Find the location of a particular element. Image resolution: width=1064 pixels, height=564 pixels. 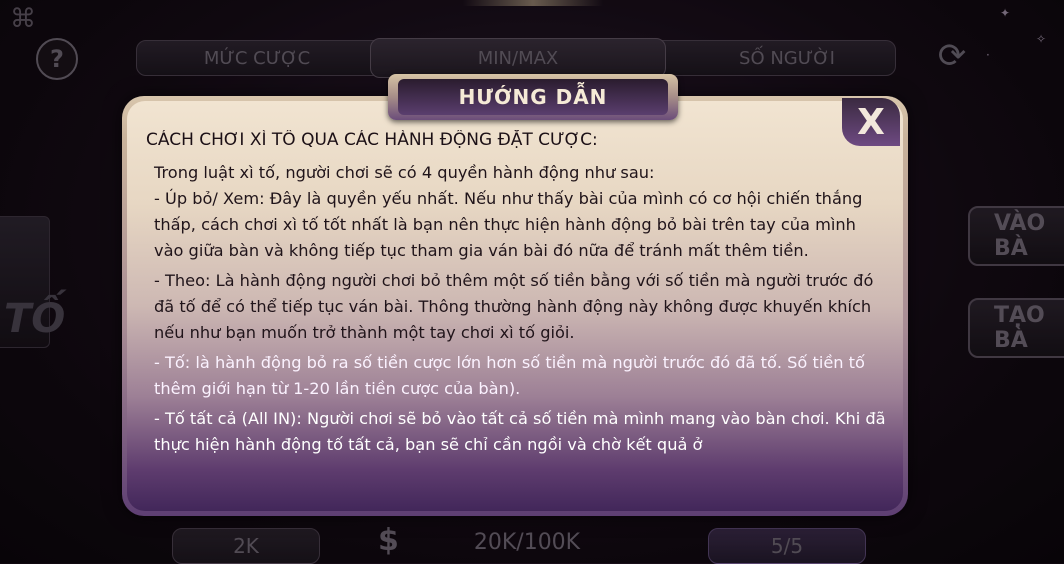

dialog-title: HƯỚNG DẪN is located at coordinates (533, 97).